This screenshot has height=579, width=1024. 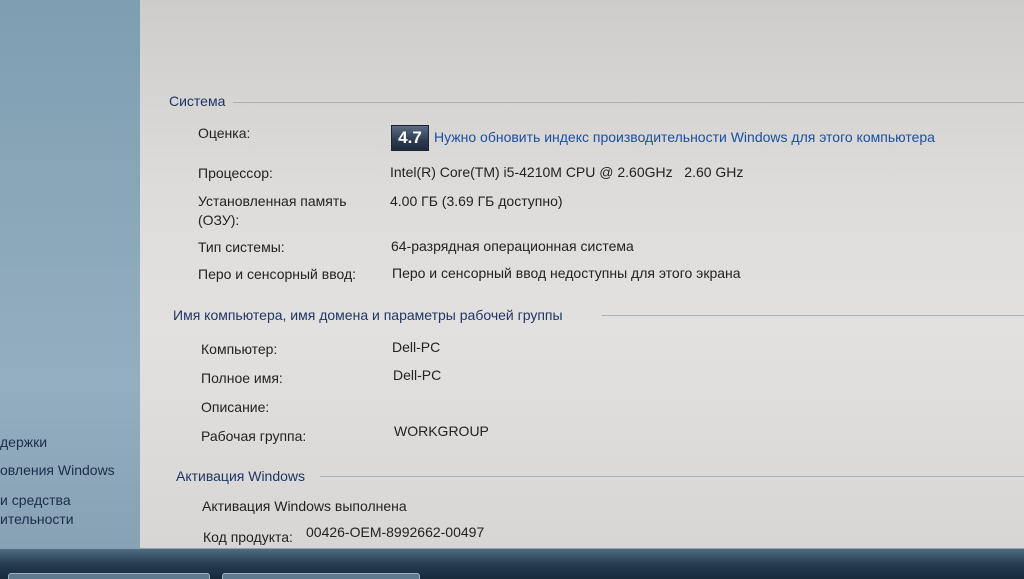 I want to click on left-nav-link-performance-tools-line1: и средства, so click(x=35, y=500).